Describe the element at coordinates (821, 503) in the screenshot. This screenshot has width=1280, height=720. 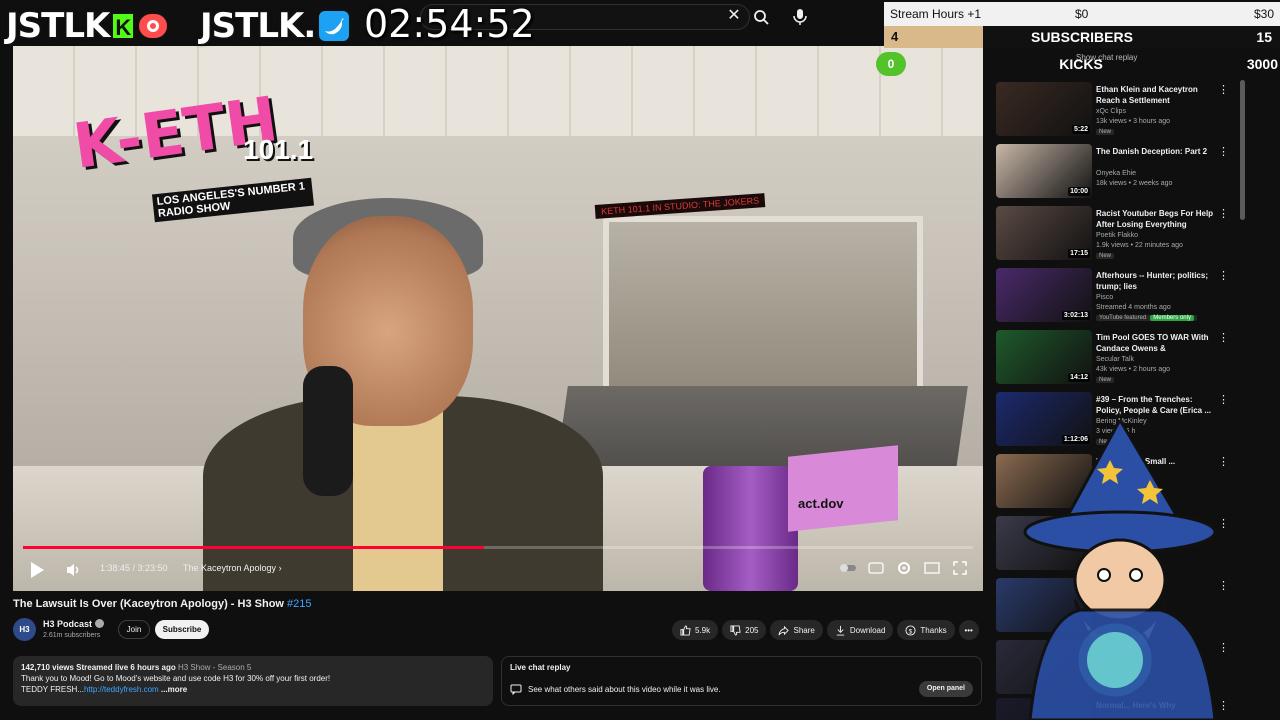
I see `box-label: act.dov` at that location.